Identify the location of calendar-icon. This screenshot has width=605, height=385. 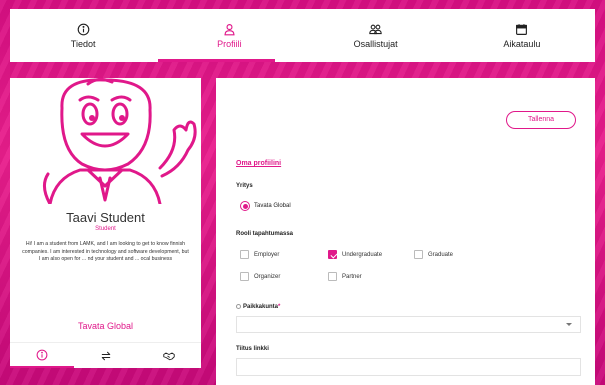
(522, 29).